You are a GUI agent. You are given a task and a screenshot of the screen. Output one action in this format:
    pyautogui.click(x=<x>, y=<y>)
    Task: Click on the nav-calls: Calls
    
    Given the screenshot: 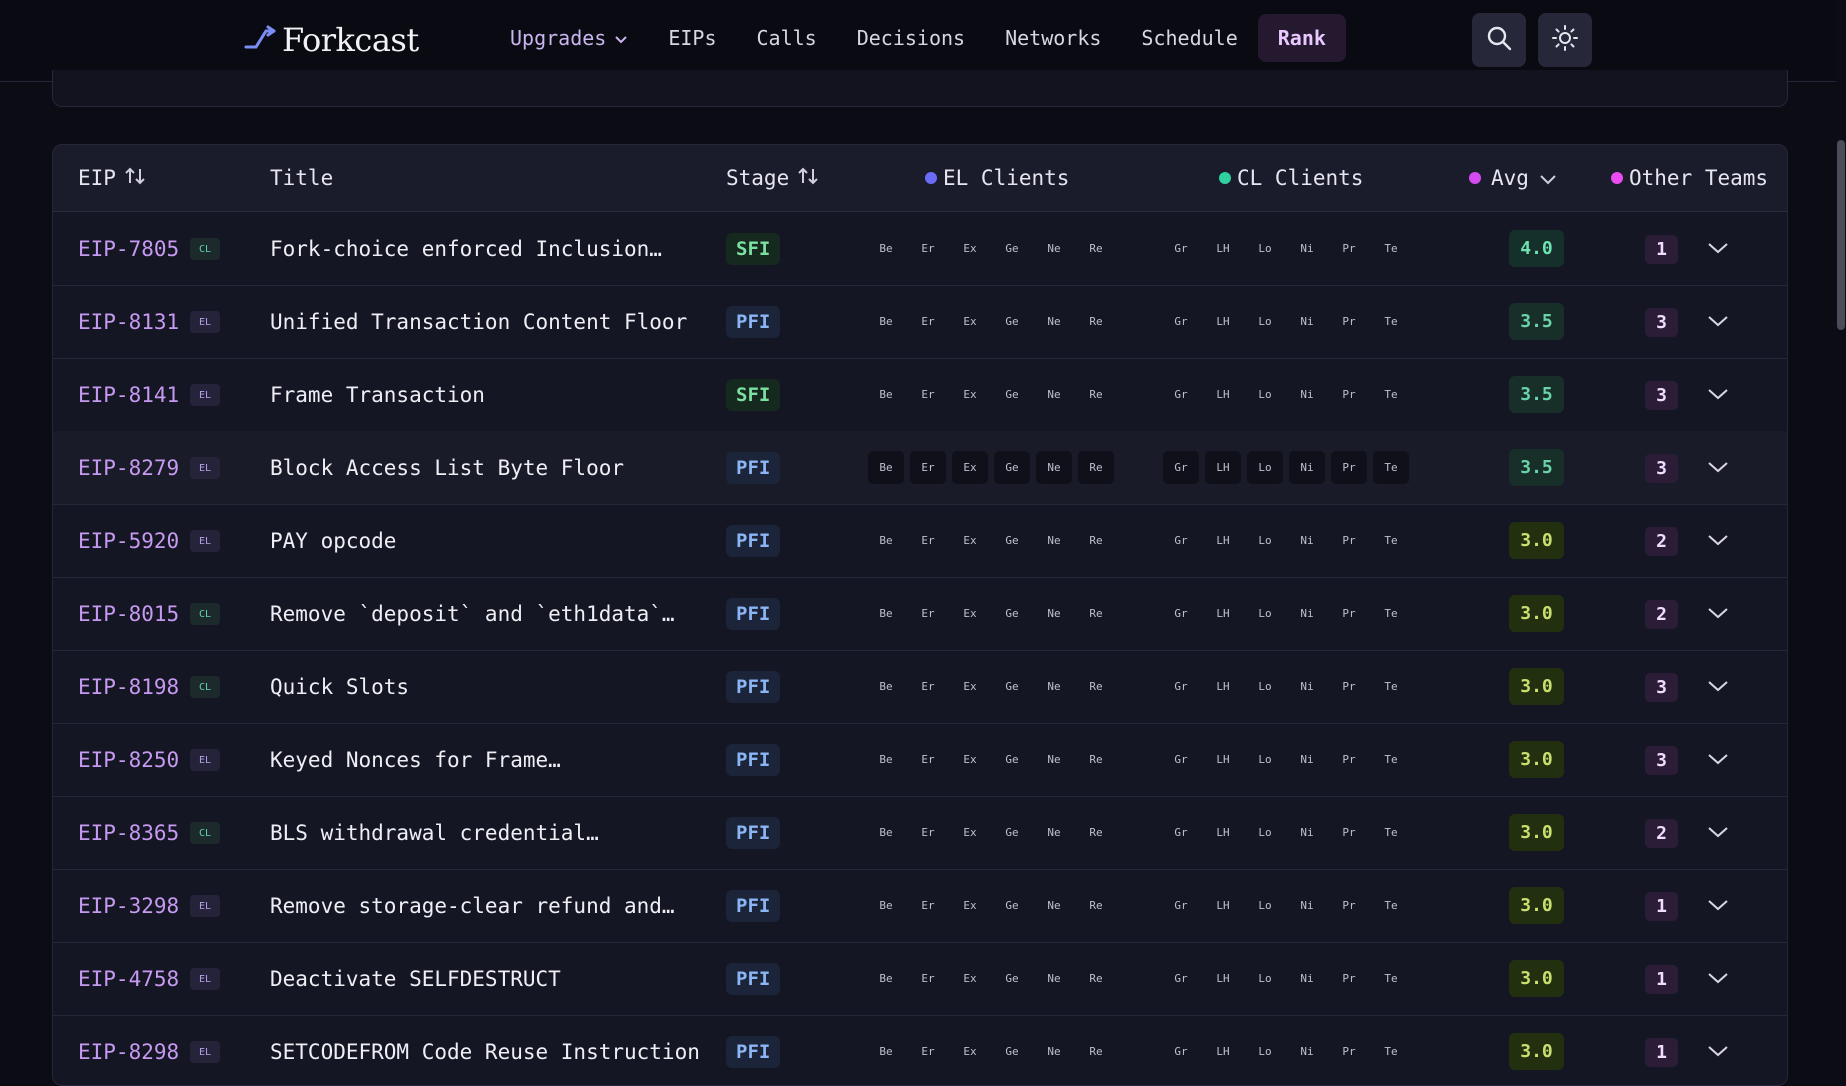 What is the action you would take?
    pyautogui.click(x=787, y=38)
    